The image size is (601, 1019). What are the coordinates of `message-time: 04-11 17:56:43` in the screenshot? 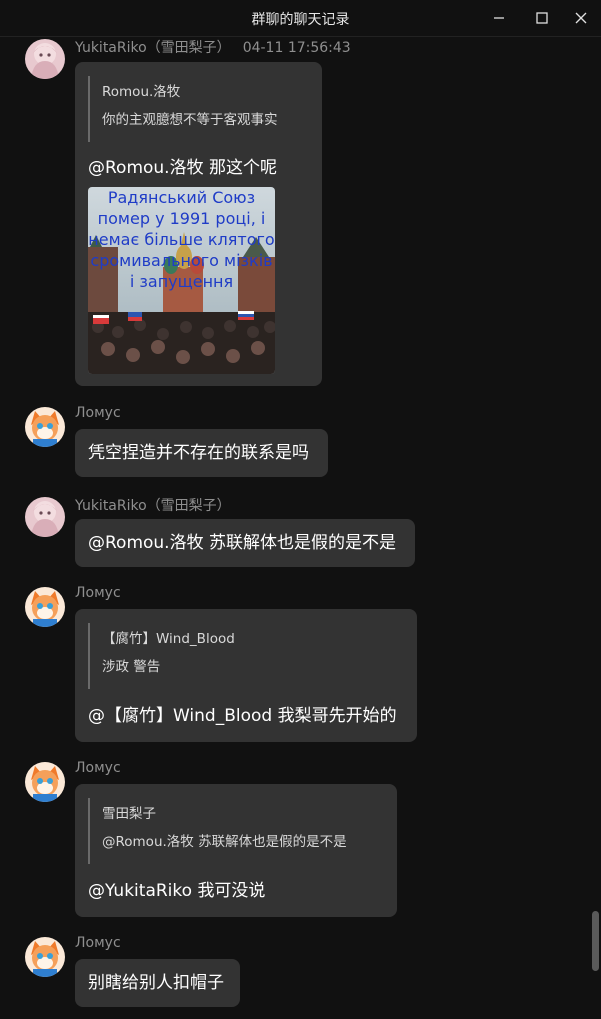 It's located at (296, 48).